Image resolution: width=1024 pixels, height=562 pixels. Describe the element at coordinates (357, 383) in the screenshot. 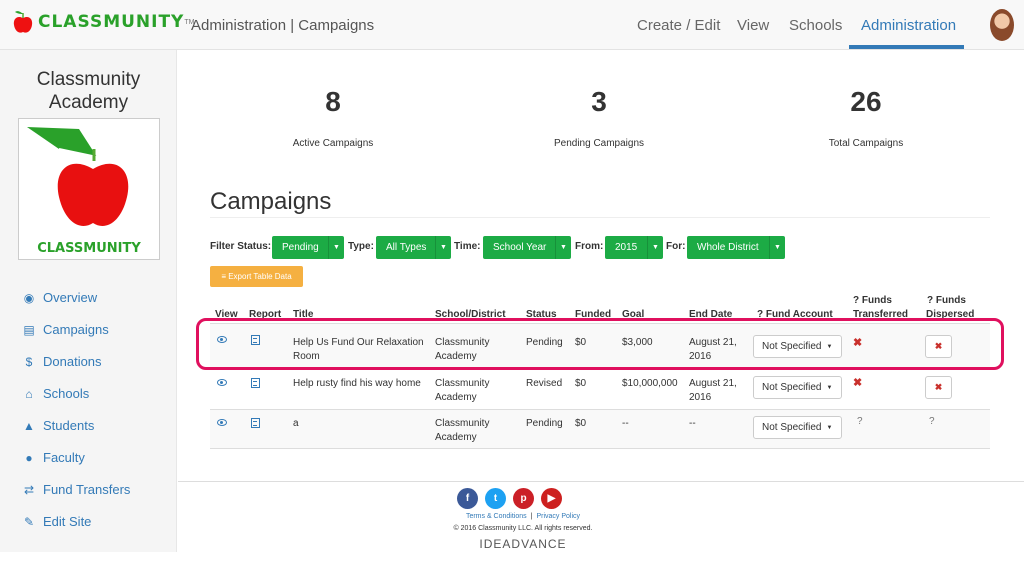

I see `campaign-title: Help rusty find his way home` at that location.